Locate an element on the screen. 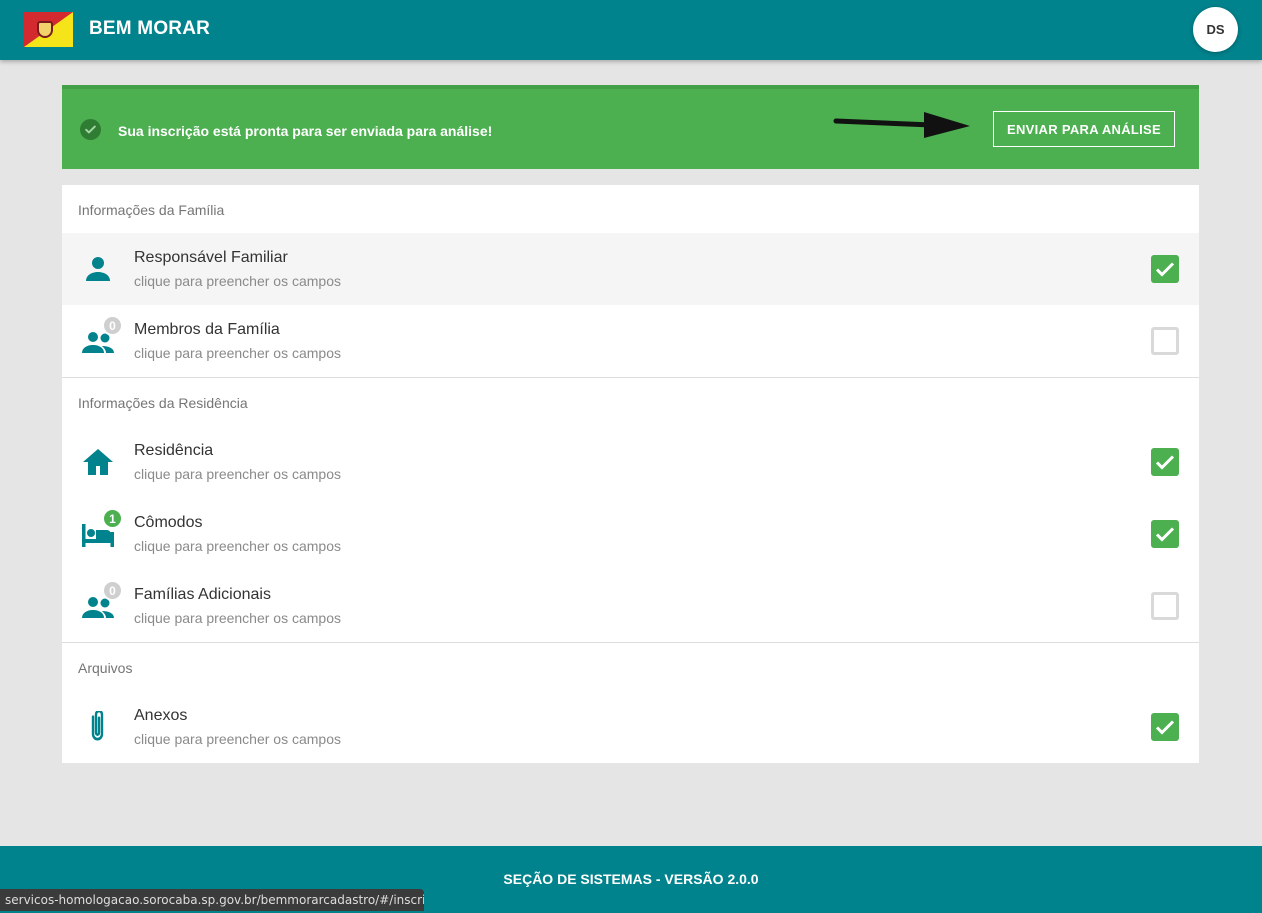 This screenshot has height=913, width=1262. footer-version-text: SEÇÃO DE SISTEMAS - VERSÃO 2.0.0 is located at coordinates (631, 879).